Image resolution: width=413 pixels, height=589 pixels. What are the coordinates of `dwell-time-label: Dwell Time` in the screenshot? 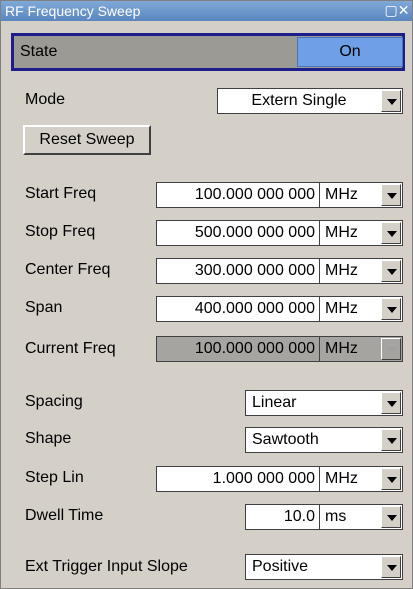 It's located at (64, 515).